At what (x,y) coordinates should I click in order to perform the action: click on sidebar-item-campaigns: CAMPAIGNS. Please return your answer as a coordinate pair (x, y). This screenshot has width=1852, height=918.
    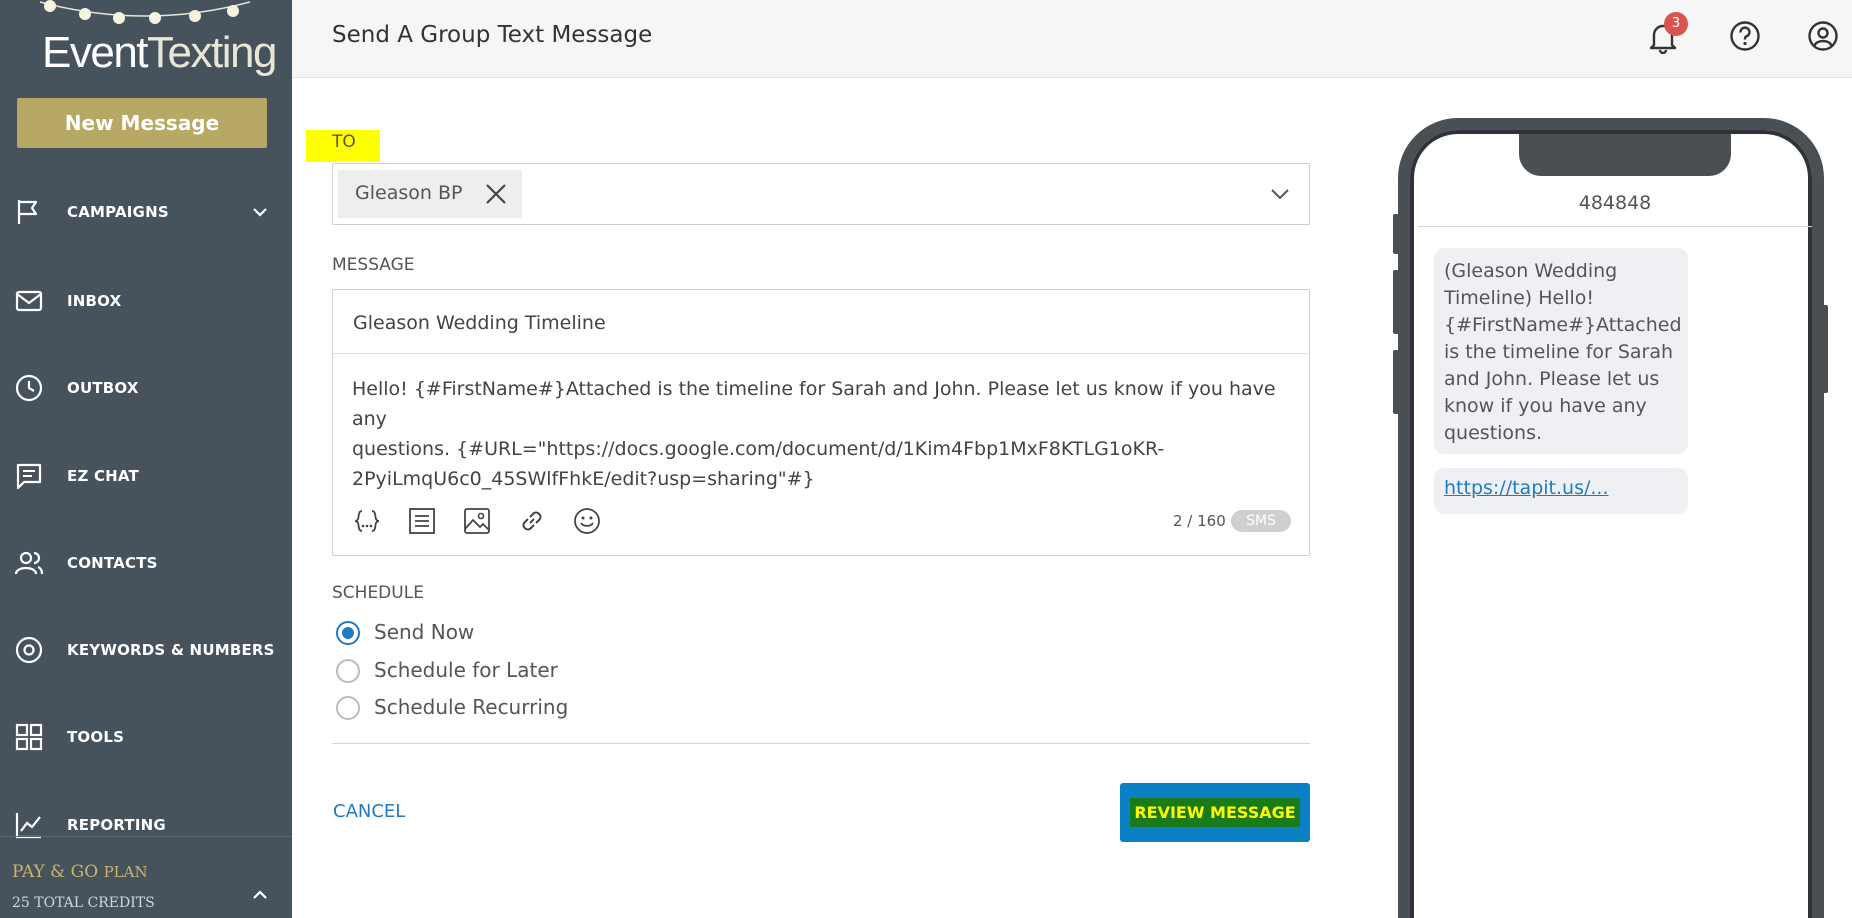
    Looking at the image, I should click on (146, 212).